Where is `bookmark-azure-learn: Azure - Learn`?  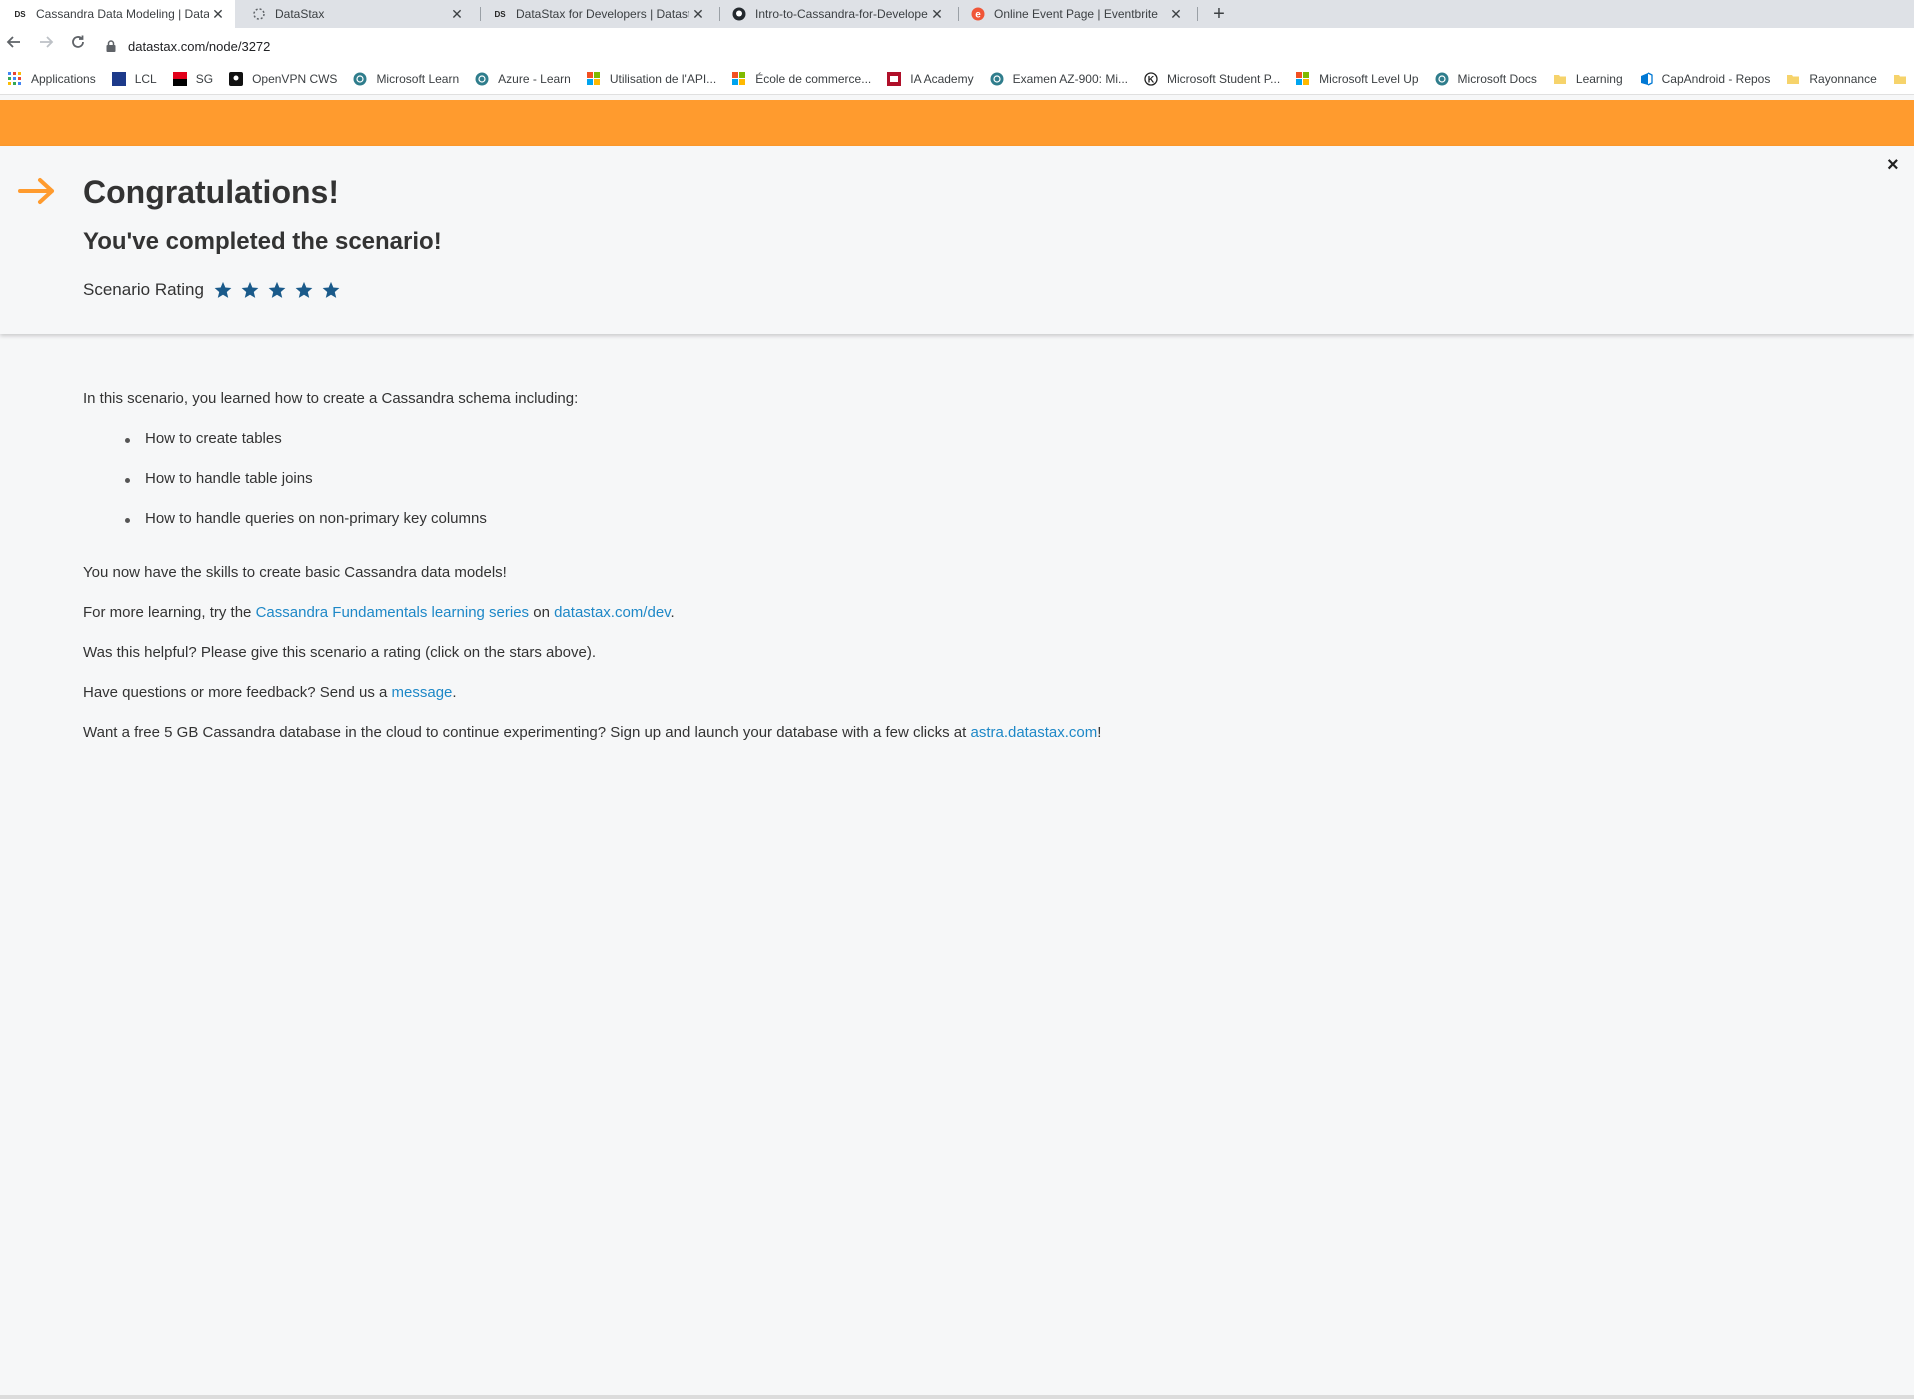 bookmark-azure-learn: Azure - Learn is located at coordinates (523, 79).